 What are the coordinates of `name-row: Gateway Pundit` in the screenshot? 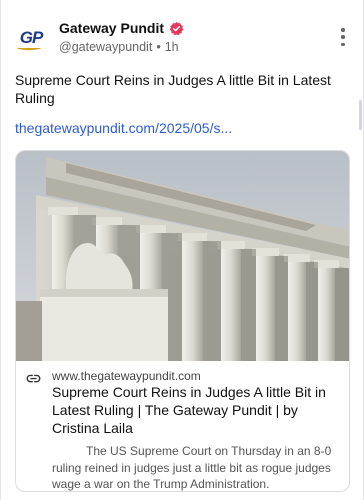 It's located at (121, 28).